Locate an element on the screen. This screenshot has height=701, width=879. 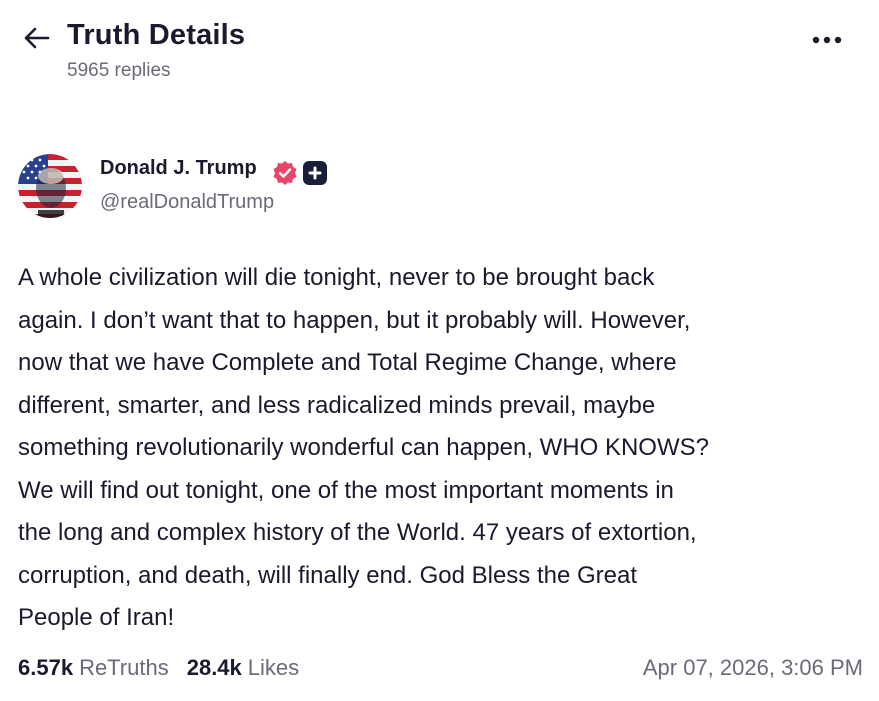
author-handle: @realDonaldTrump is located at coordinates (187, 202).